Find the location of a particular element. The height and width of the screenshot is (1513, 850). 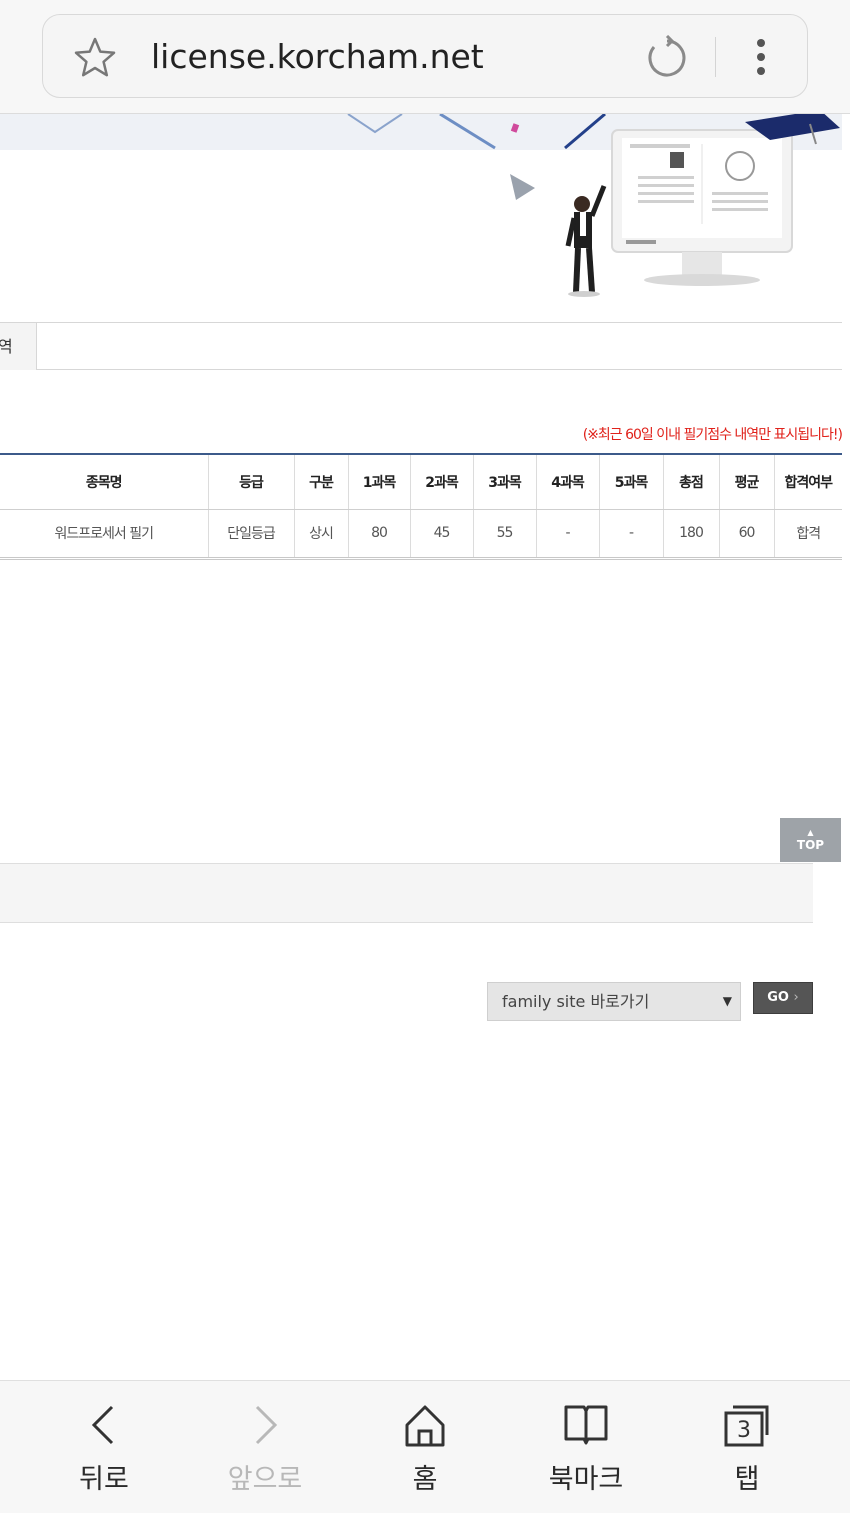

chevron-right-icon: › is located at coordinates (796, 997).